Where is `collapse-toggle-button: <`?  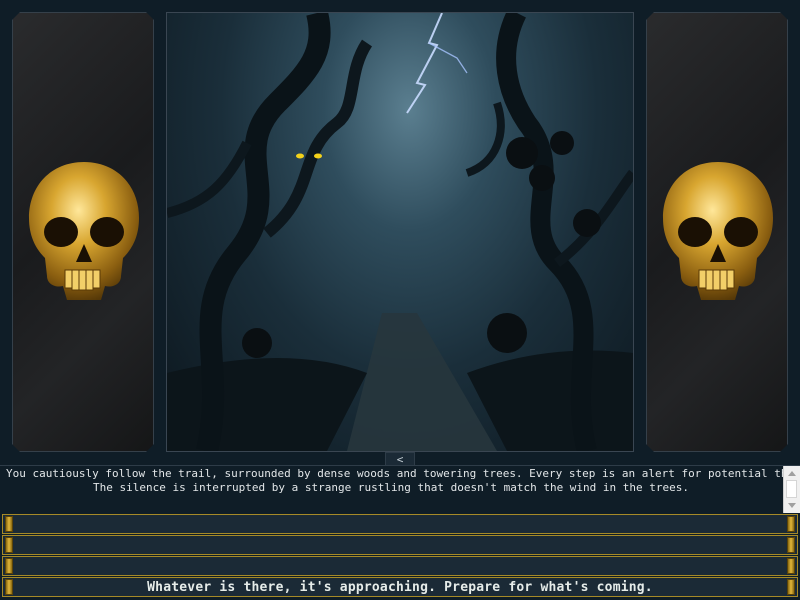 collapse-toggle-button: < is located at coordinates (400, 459).